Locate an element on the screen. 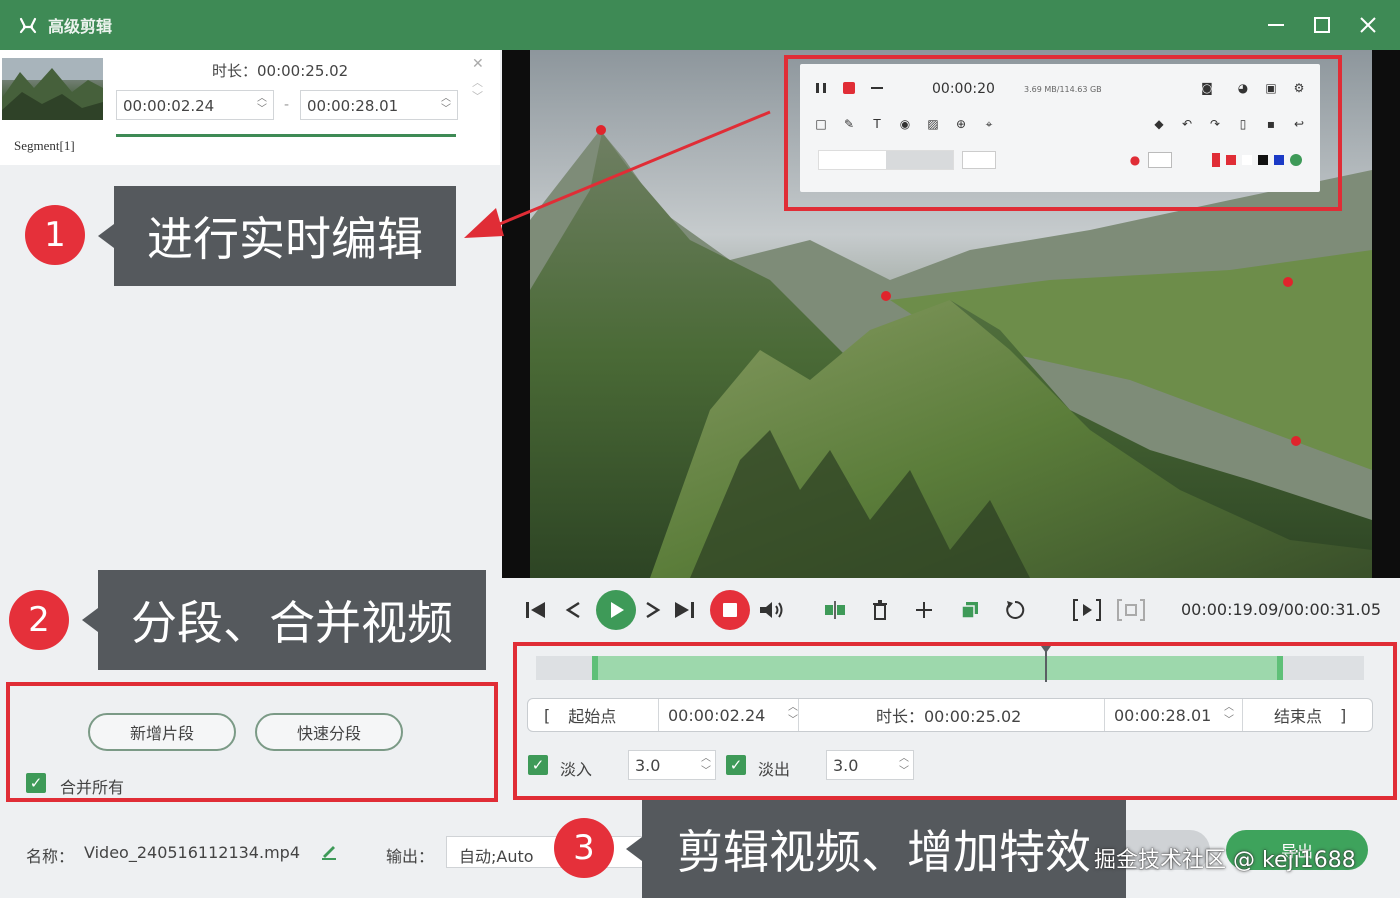  fade-in-input: 3.0 ︿ ﹀ is located at coordinates (672, 765).